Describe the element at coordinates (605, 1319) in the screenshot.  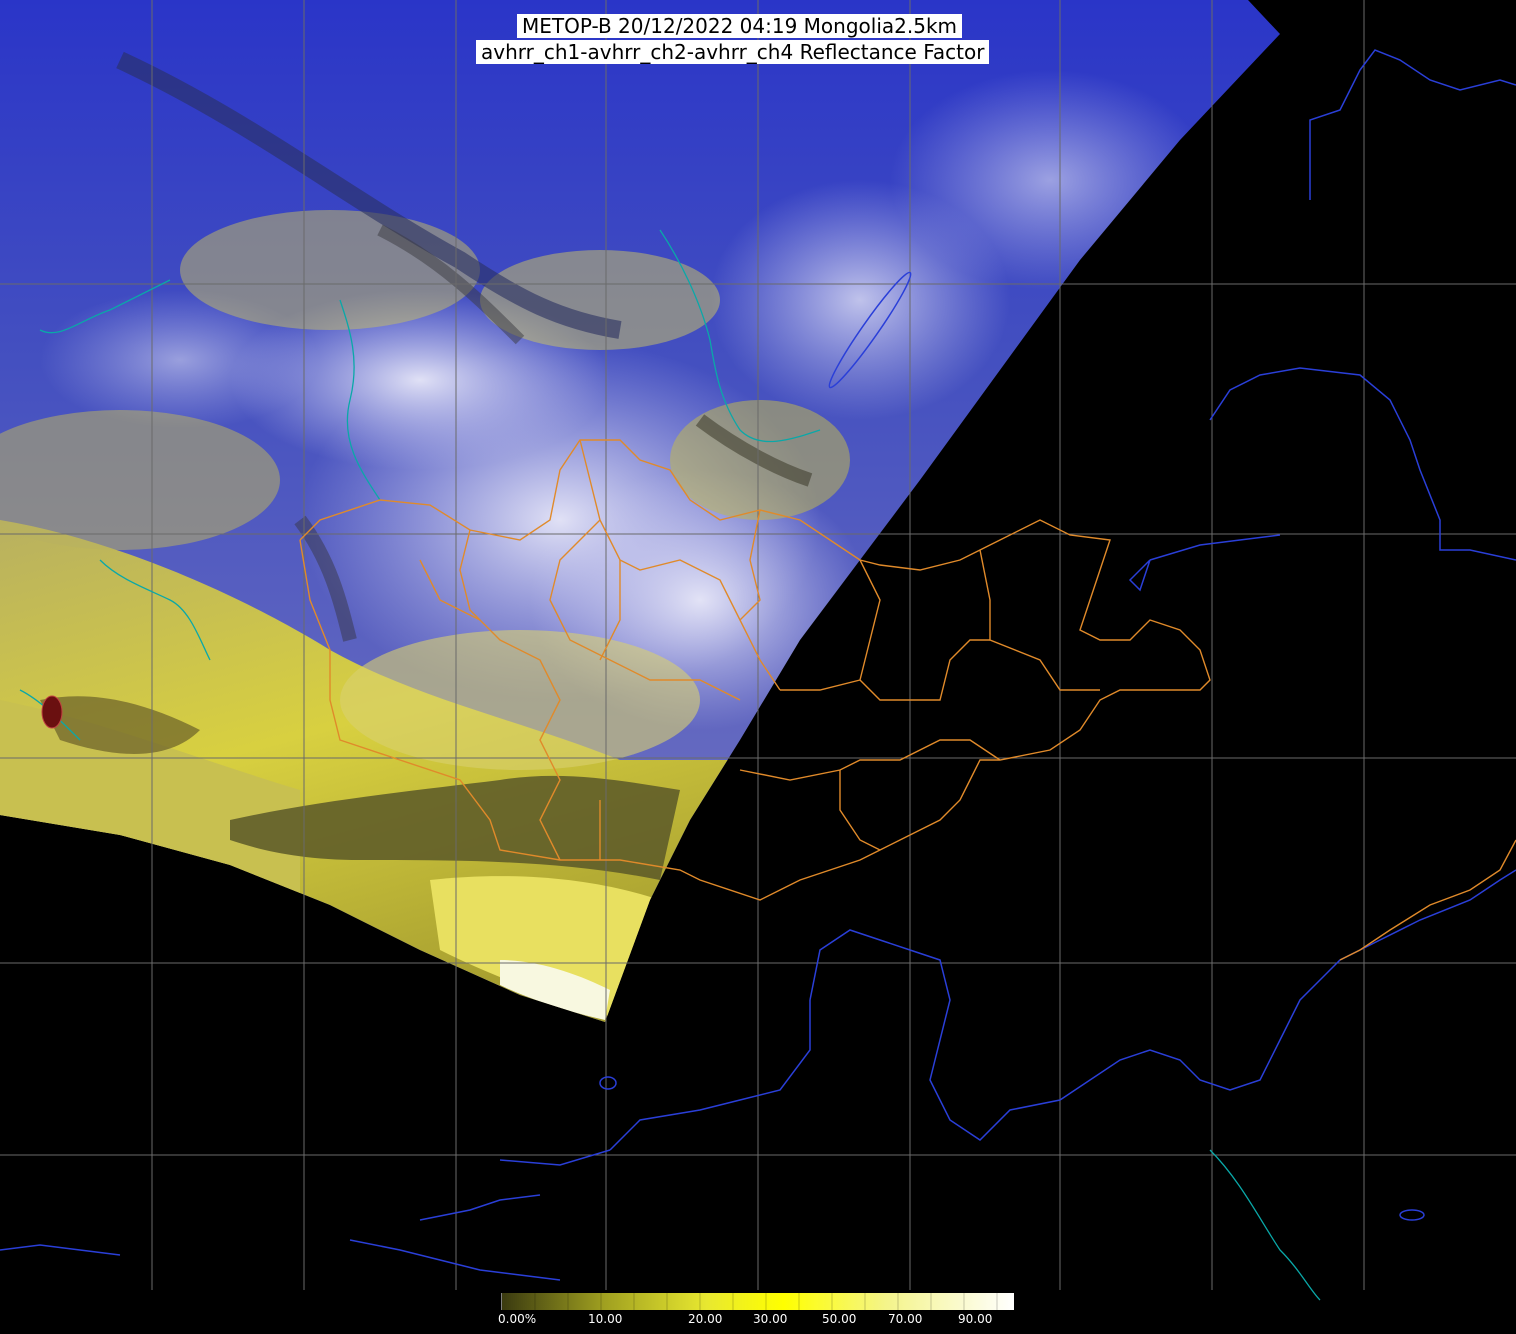
I see `colorbar-label-10: 10.00` at that location.